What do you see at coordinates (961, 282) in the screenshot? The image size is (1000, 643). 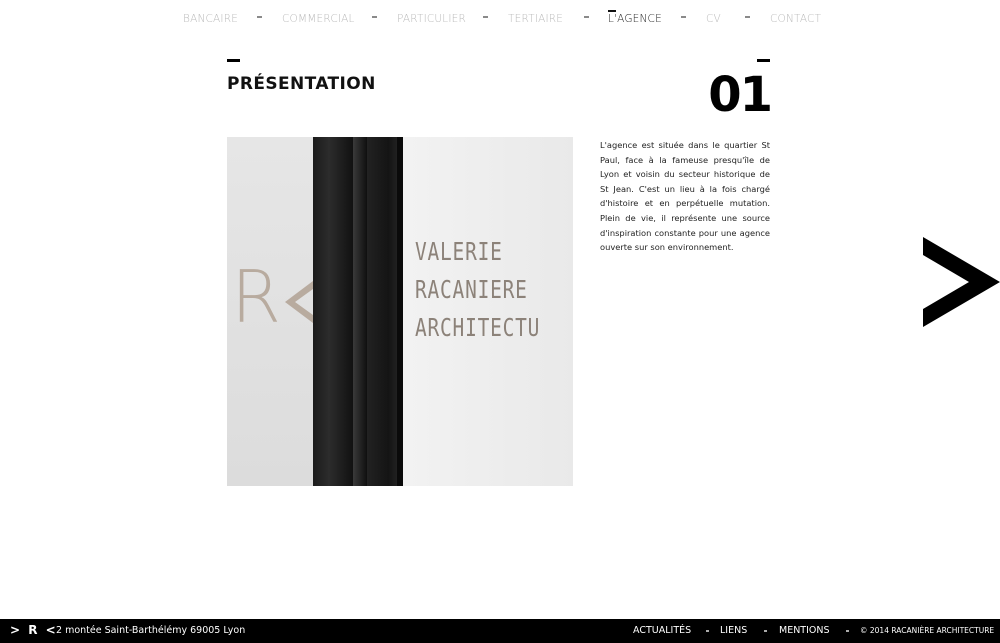 I see `chevron-right-icon` at bounding box center [961, 282].